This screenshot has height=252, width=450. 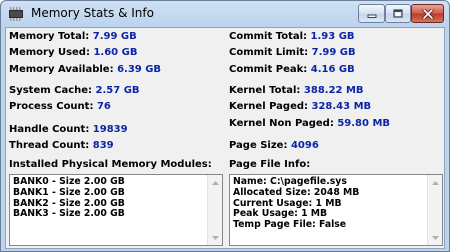 What do you see at coordinates (269, 52) in the screenshot?
I see `stat-label: Commit Limit:` at bounding box center [269, 52].